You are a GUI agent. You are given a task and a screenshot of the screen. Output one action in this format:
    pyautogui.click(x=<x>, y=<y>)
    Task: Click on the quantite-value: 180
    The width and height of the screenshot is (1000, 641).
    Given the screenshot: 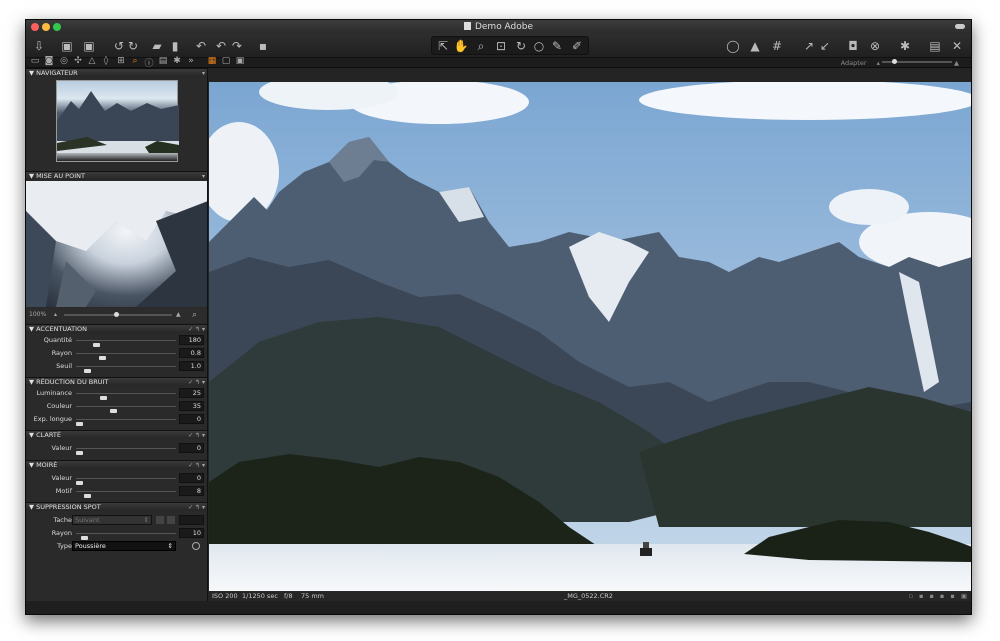 What is the action you would take?
    pyautogui.click(x=191, y=340)
    